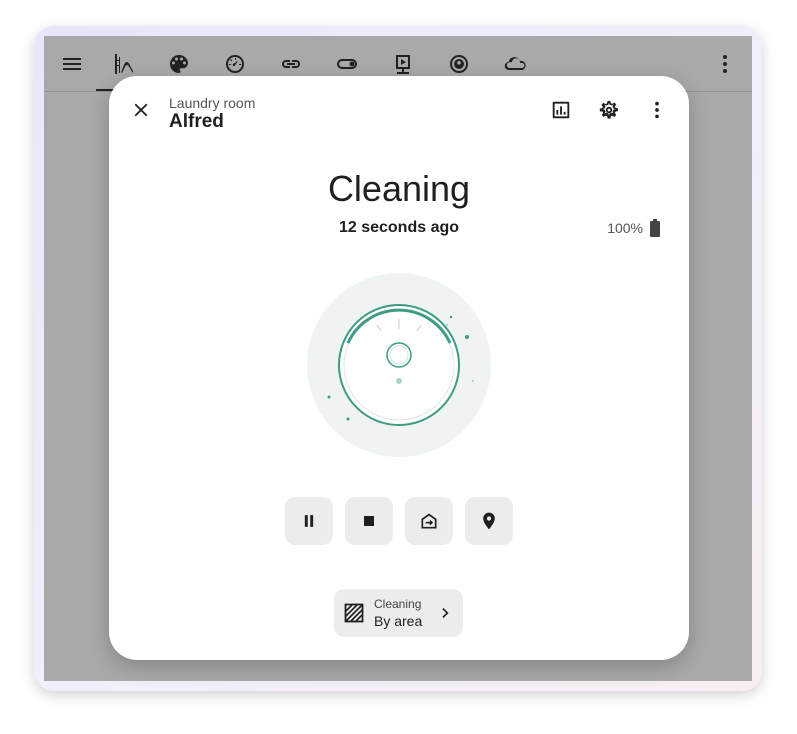 The width and height of the screenshot is (797, 734). I want to click on map-marker-icon, so click(489, 521).